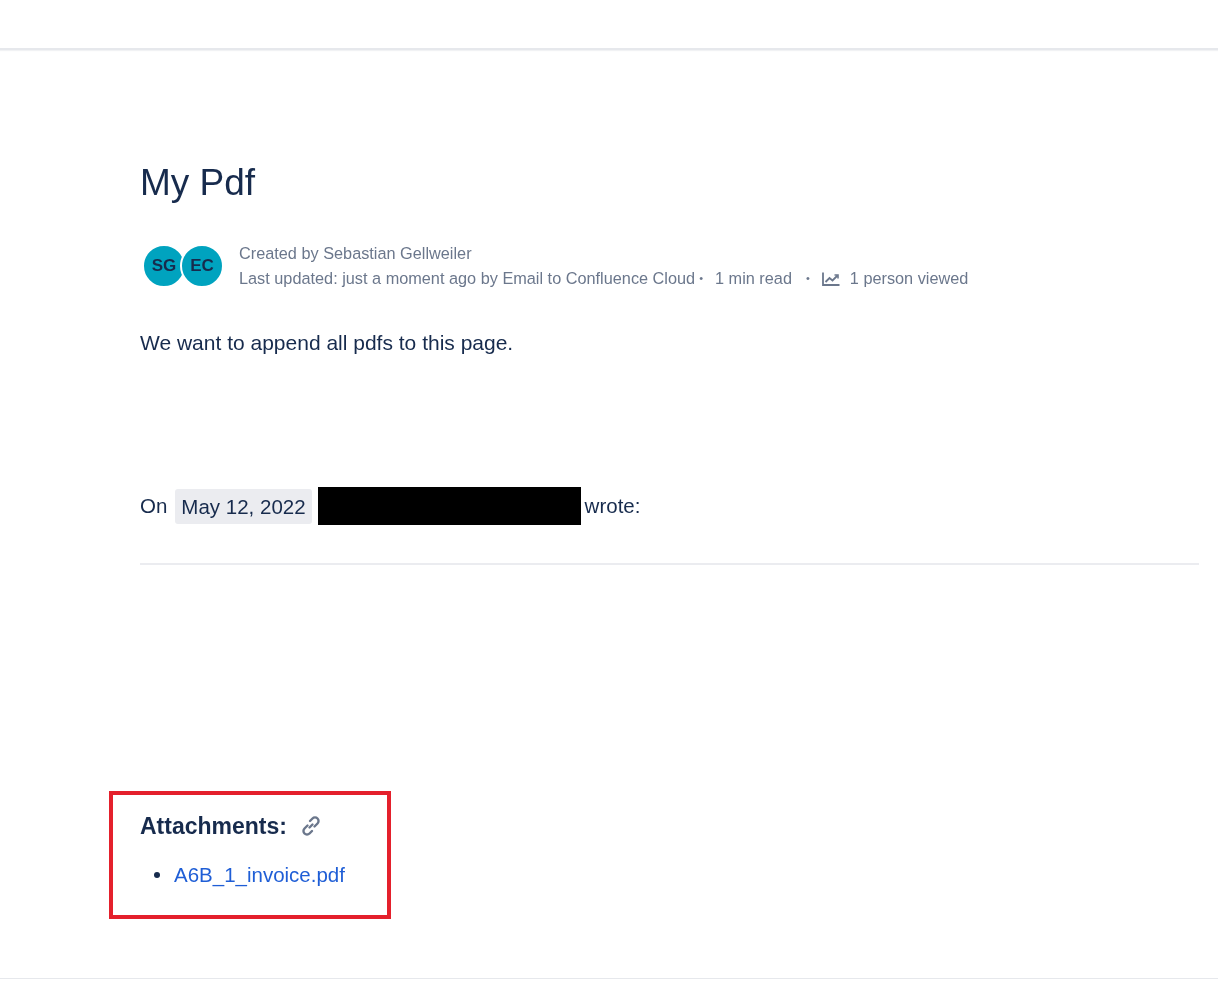 This screenshot has height=1002, width=1218. What do you see at coordinates (327, 343) in the screenshot?
I see `body-paragraph: We want to append all pdfs to this page.` at bounding box center [327, 343].